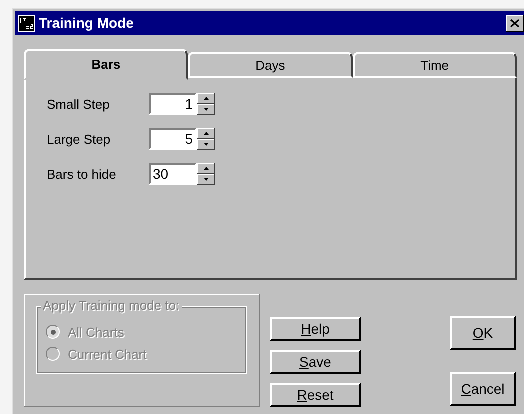 The image size is (524, 414). I want to click on tab: Bars, so click(106, 64).